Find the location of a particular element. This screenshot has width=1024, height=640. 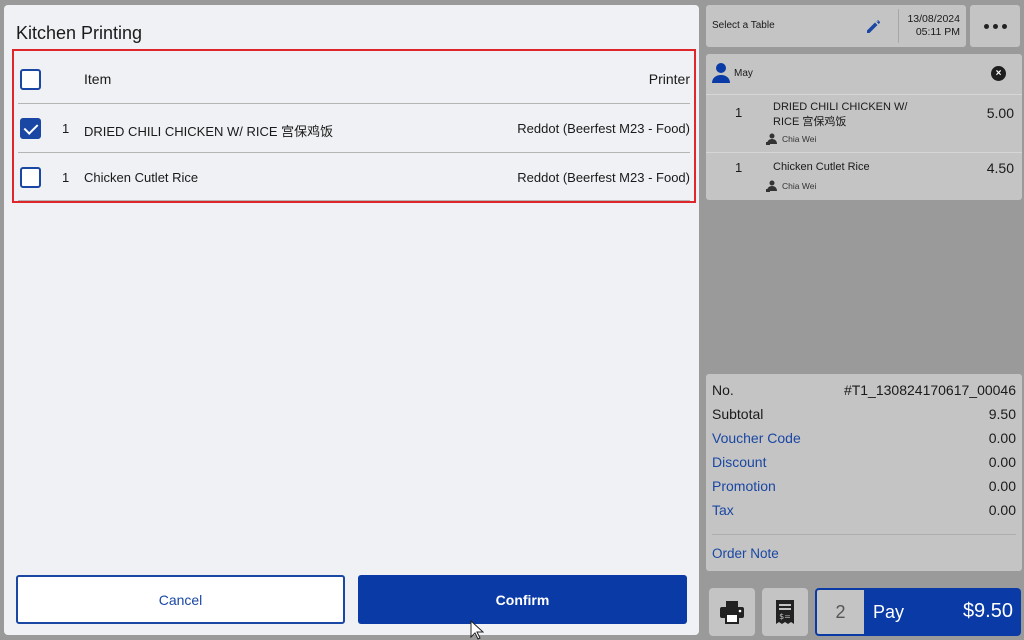

cancel-button: Cancel is located at coordinates (180, 599).